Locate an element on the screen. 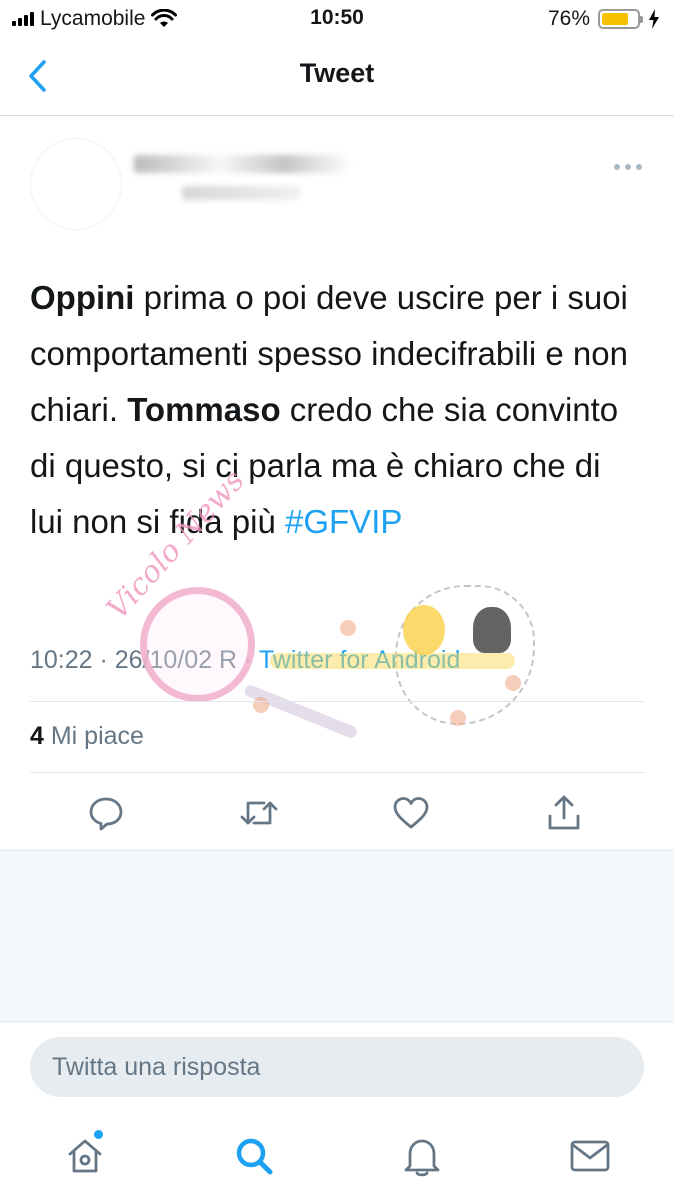 The width and height of the screenshot is (674, 1200). charging-icon is located at coordinates (654, 19).